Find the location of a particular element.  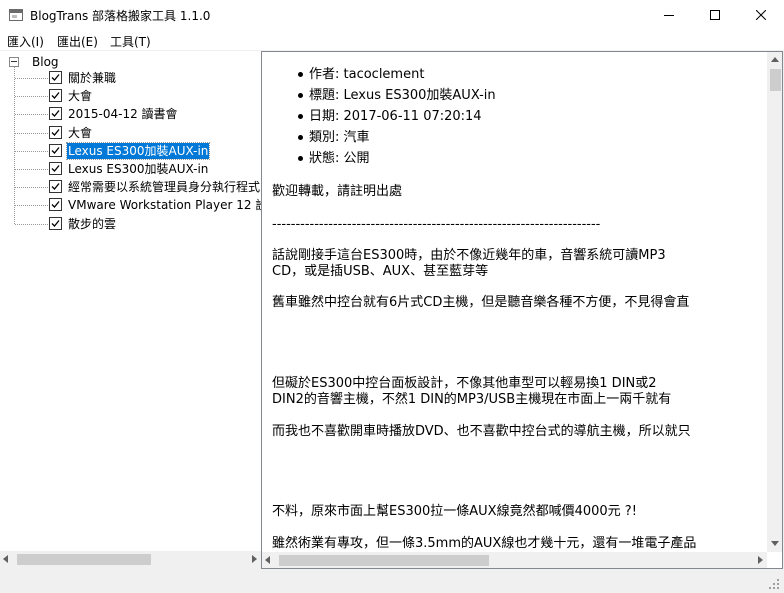

status-bar is located at coordinates (392, 581).